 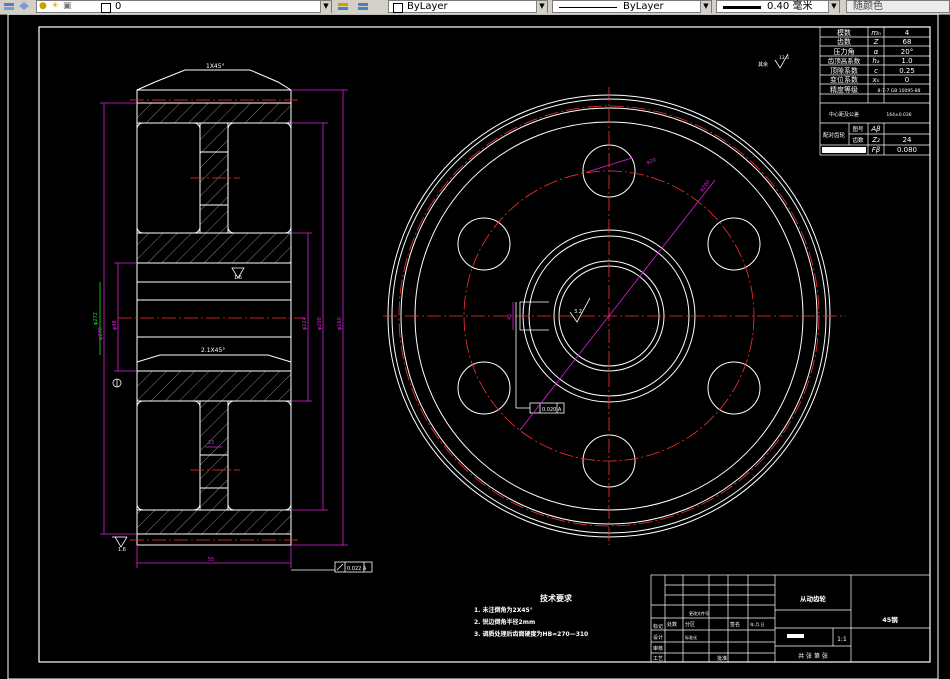 I want to click on plotstyle-value: 随颜色, so click(x=868, y=6).